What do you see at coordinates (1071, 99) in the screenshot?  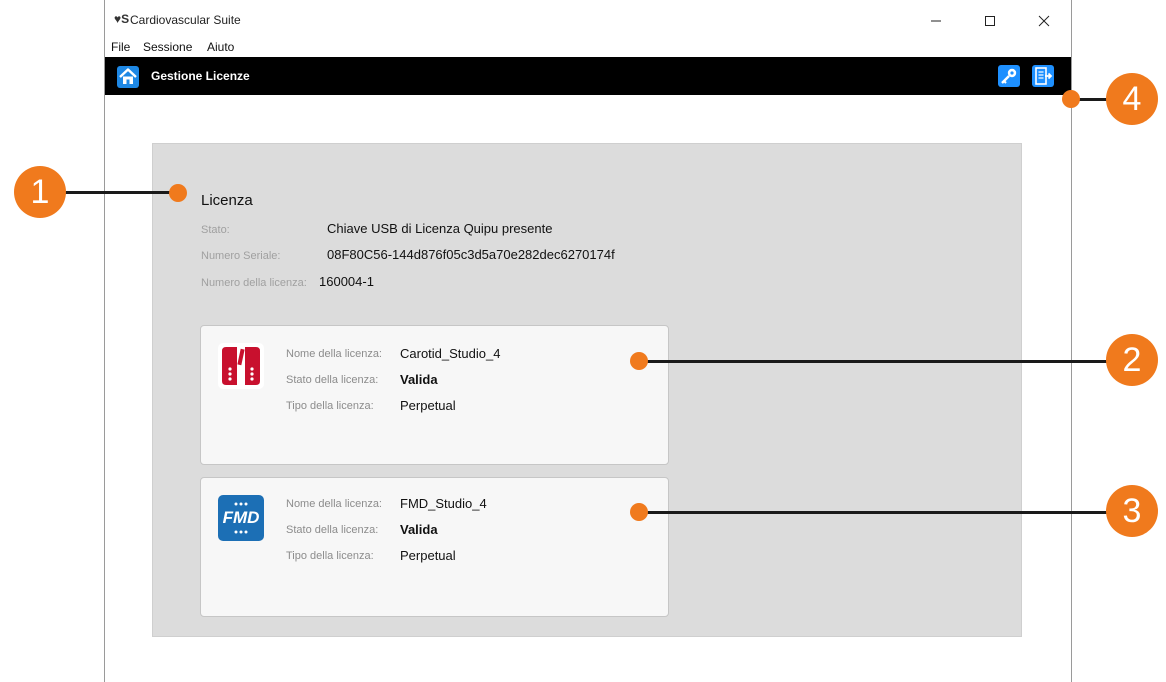 I see `callout-4-dot` at bounding box center [1071, 99].